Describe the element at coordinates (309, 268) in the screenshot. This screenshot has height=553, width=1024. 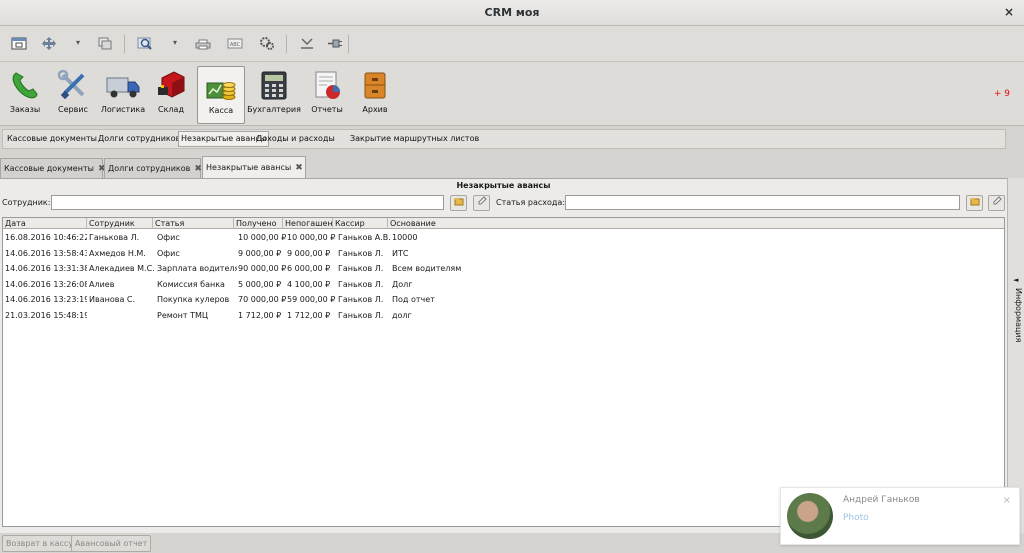
I see `table-cell: 6 000,00 ₽` at that location.